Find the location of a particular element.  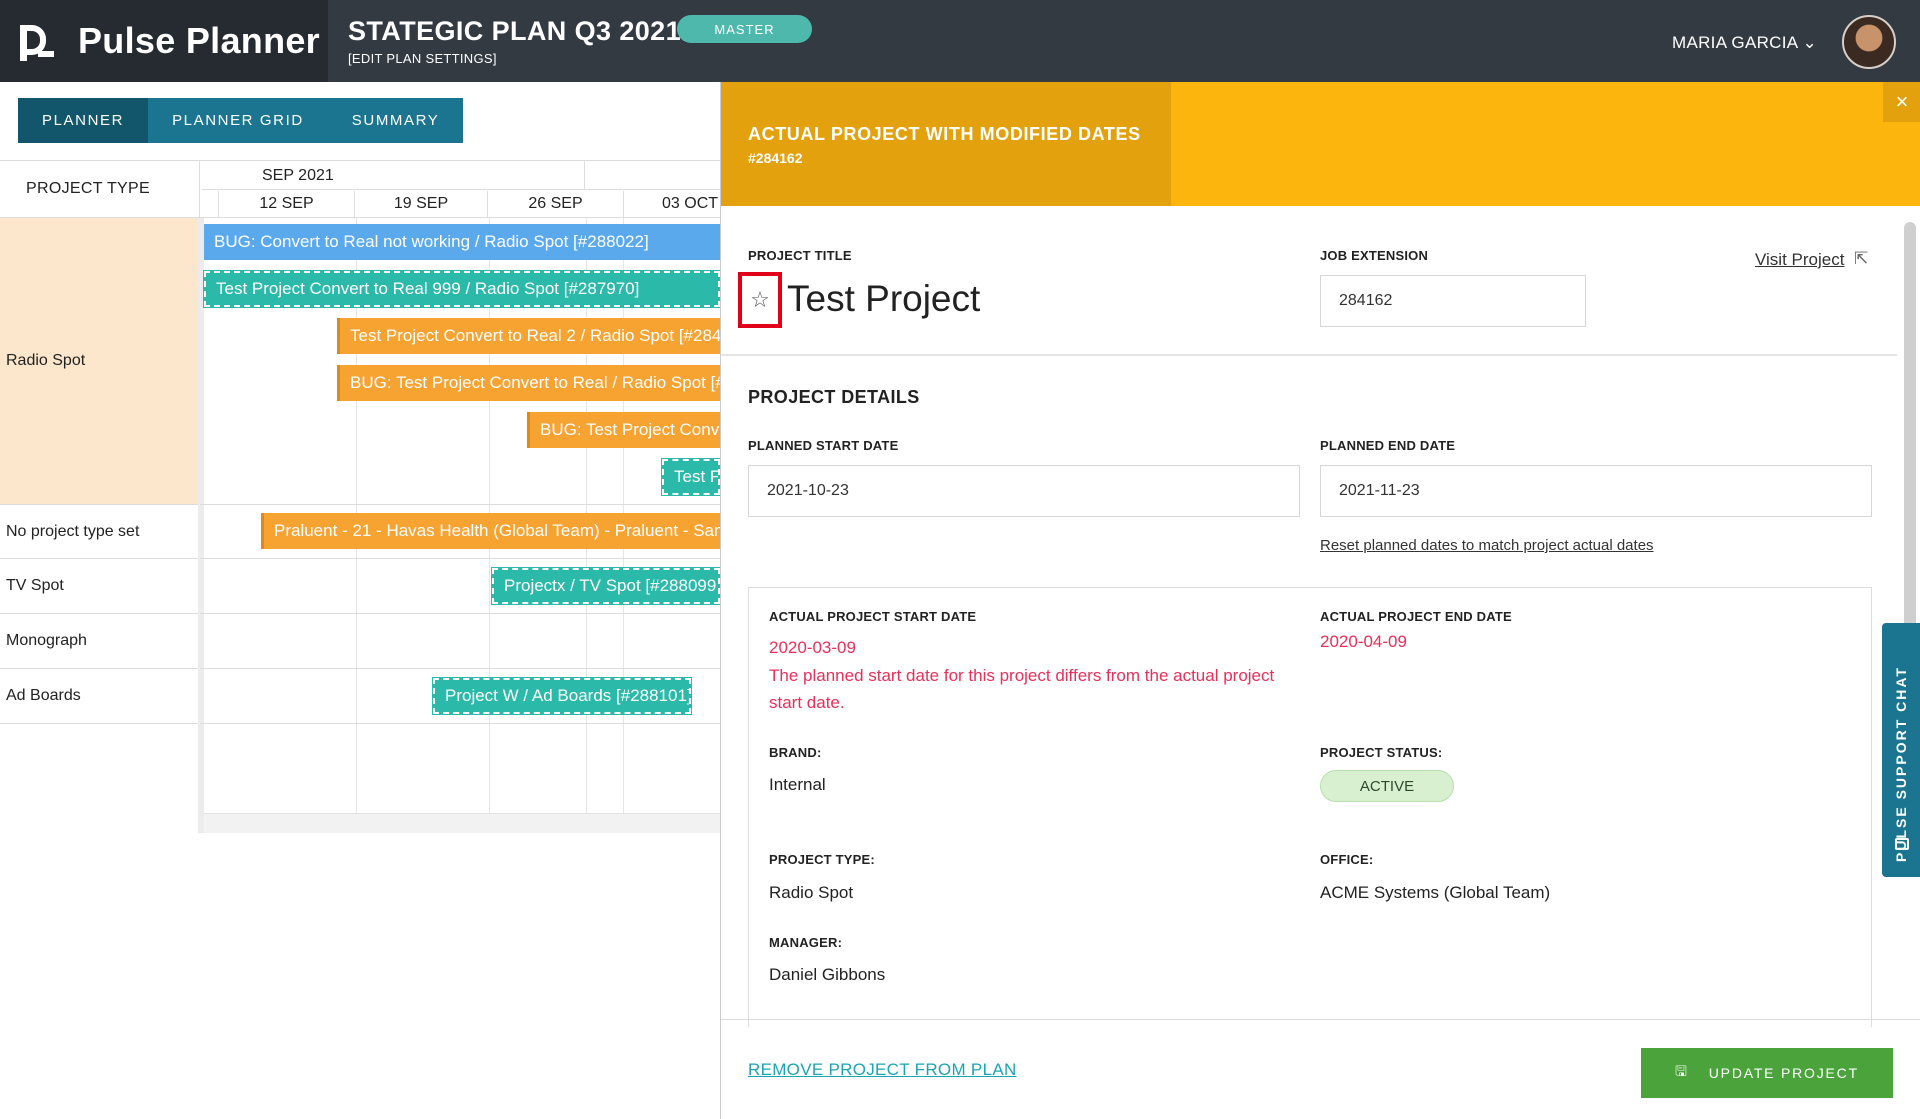

row-label-monograph: Monograph is located at coordinates (100, 641).